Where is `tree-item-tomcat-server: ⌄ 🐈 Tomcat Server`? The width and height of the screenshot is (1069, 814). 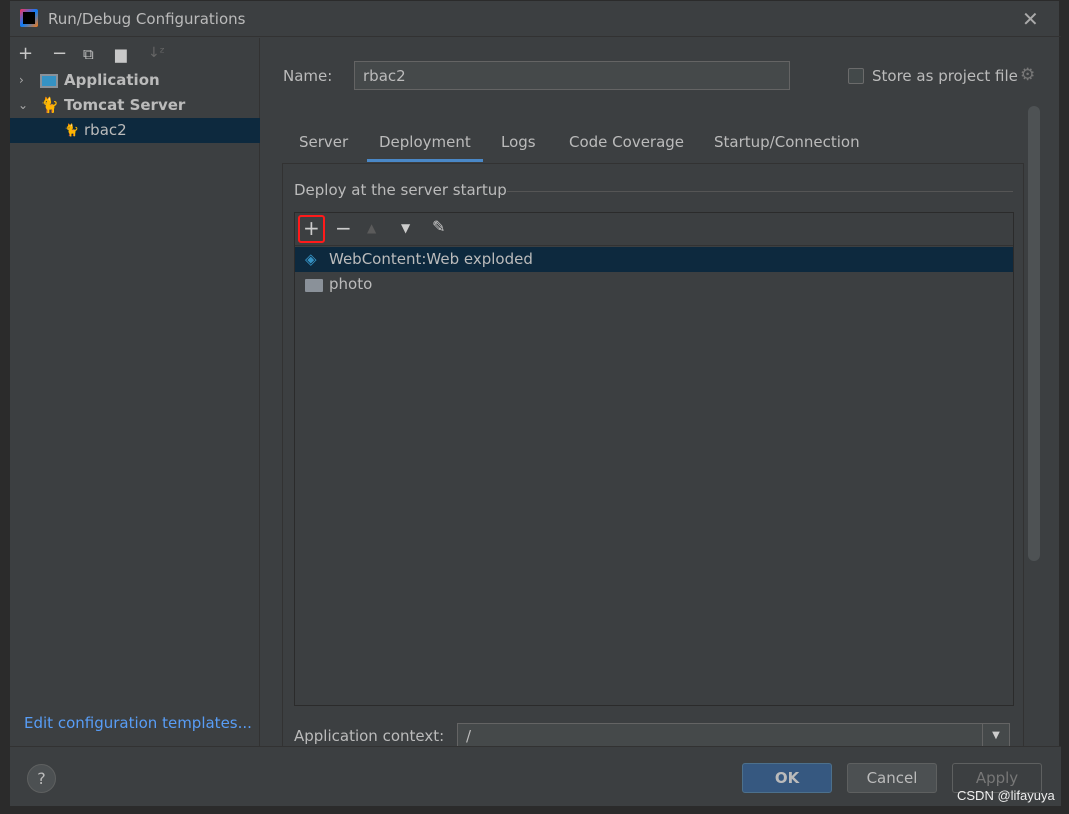 tree-item-tomcat-server: ⌄ 🐈 Tomcat Server is located at coordinates (135, 105).